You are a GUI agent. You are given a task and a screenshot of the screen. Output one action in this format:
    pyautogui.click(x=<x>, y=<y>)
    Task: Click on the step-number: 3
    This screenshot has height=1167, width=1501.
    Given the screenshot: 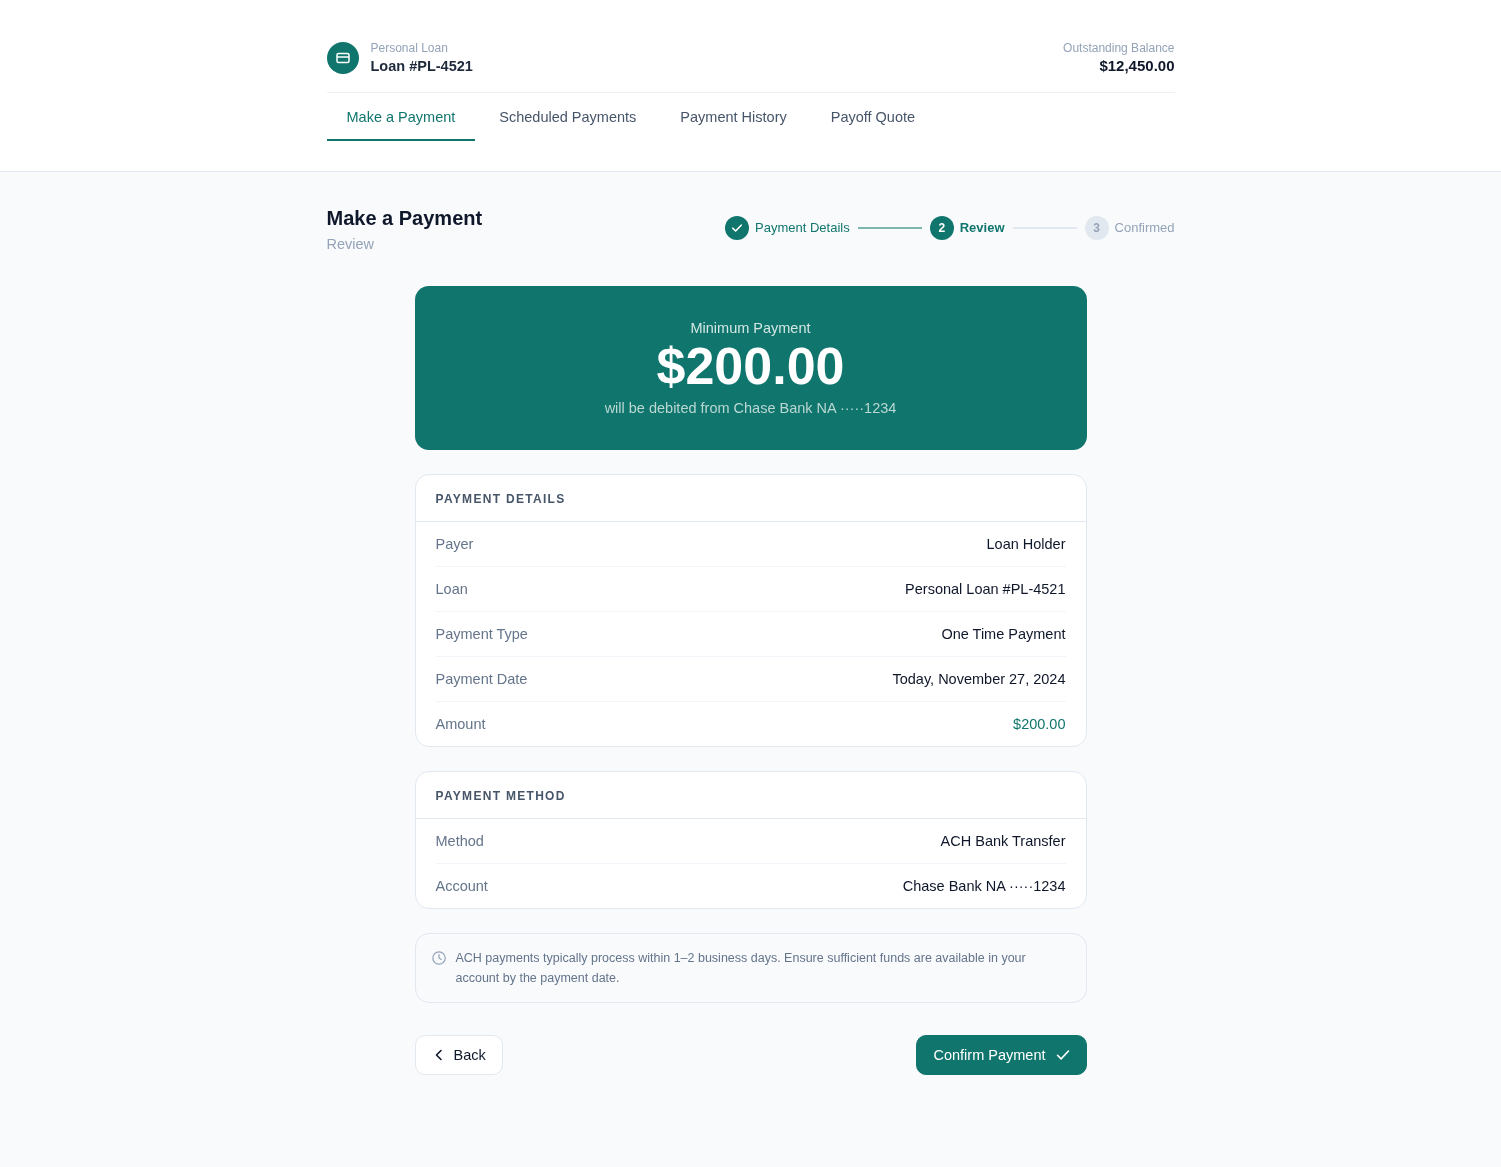 What is the action you would take?
    pyautogui.click(x=1096, y=228)
    